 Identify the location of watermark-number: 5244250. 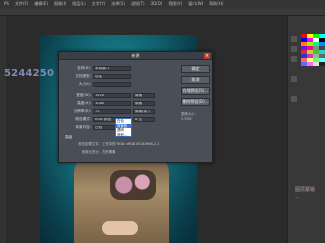
(29, 73).